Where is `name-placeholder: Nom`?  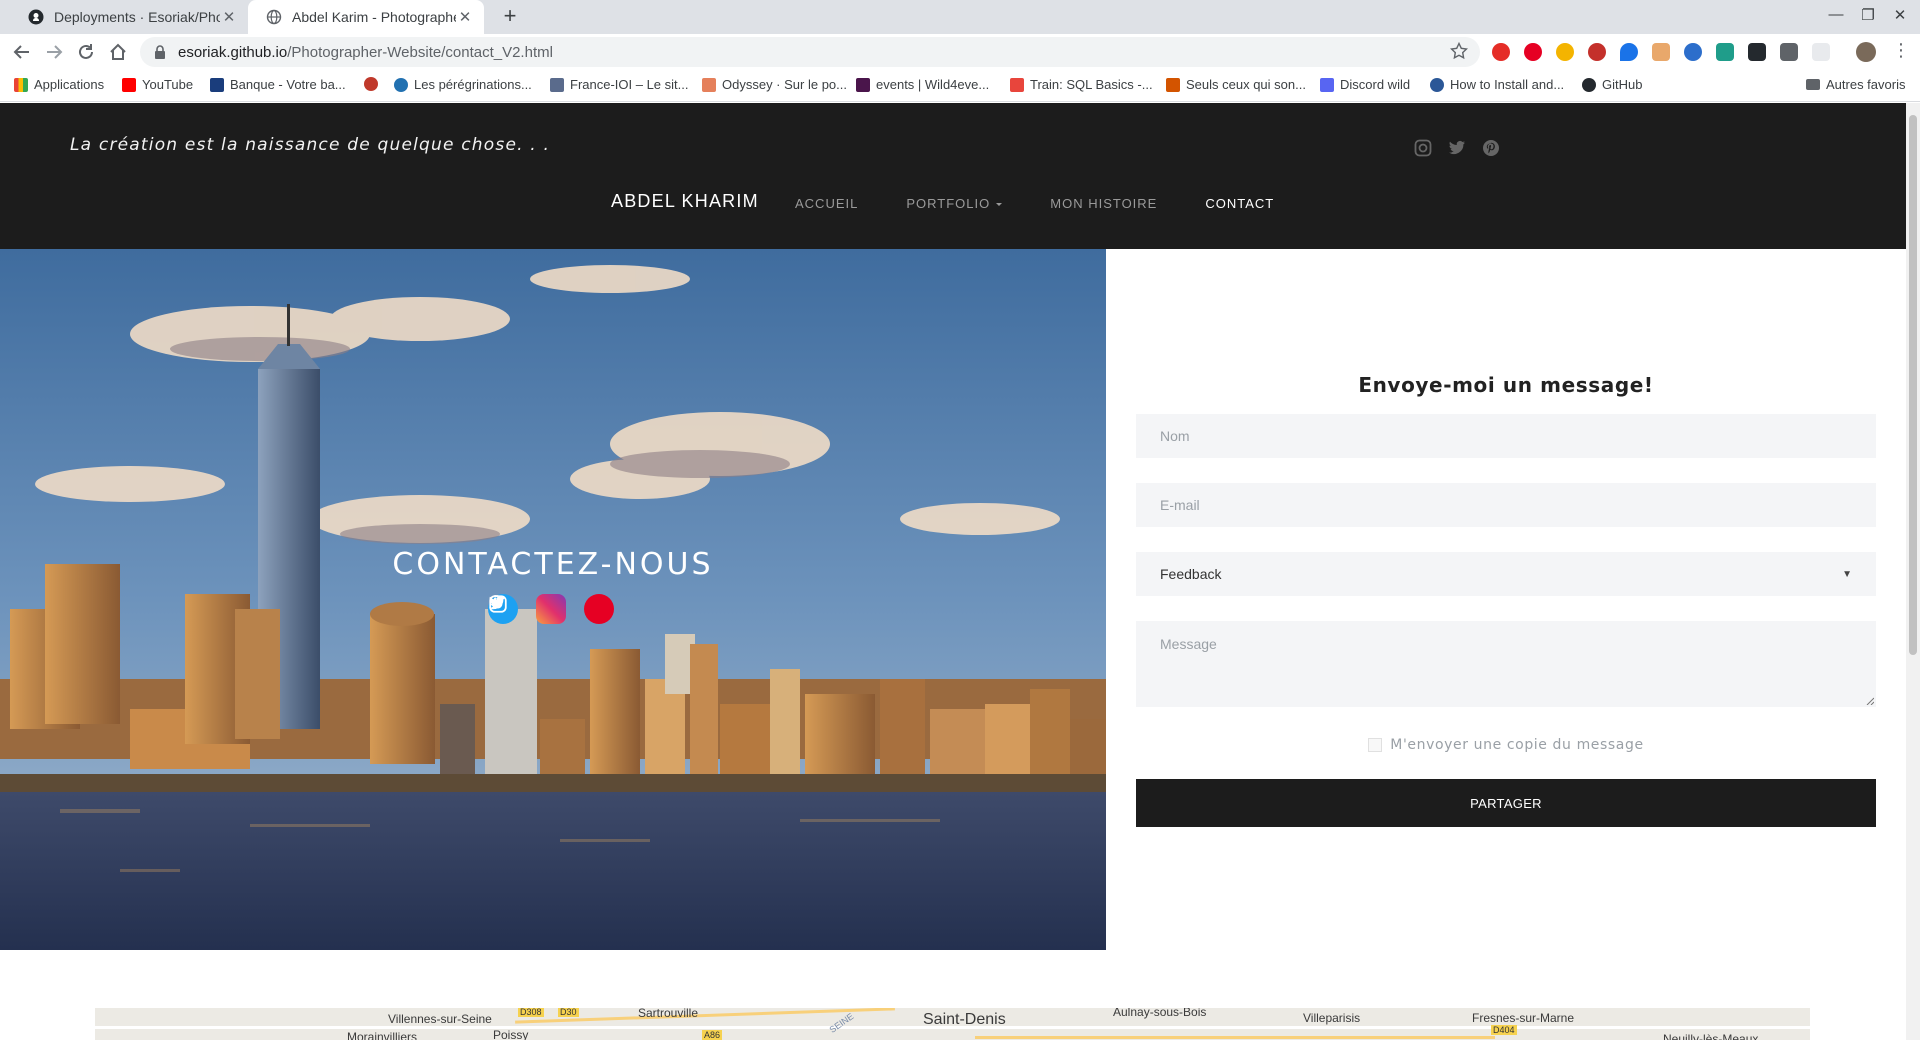
name-placeholder: Nom is located at coordinates (1175, 436).